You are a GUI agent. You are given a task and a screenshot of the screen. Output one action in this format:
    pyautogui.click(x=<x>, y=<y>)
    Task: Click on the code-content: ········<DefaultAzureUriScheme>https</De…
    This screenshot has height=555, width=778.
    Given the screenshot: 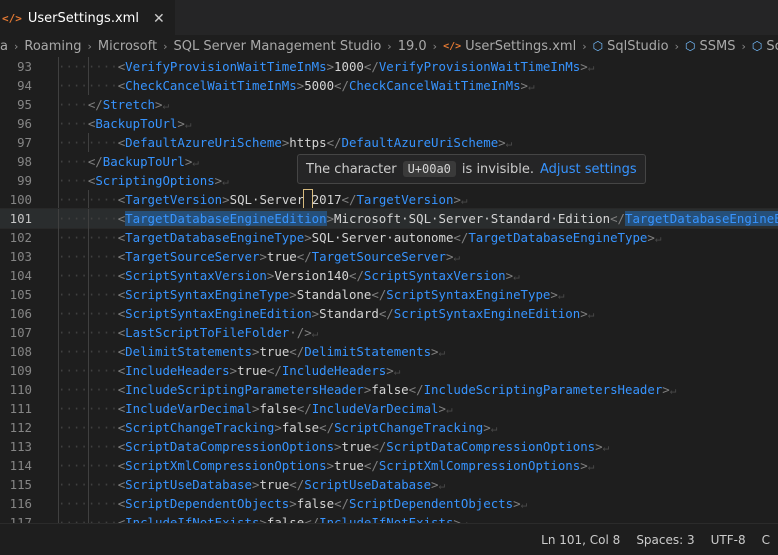 What is the action you would take?
    pyautogui.click(x=285, y=143)
    